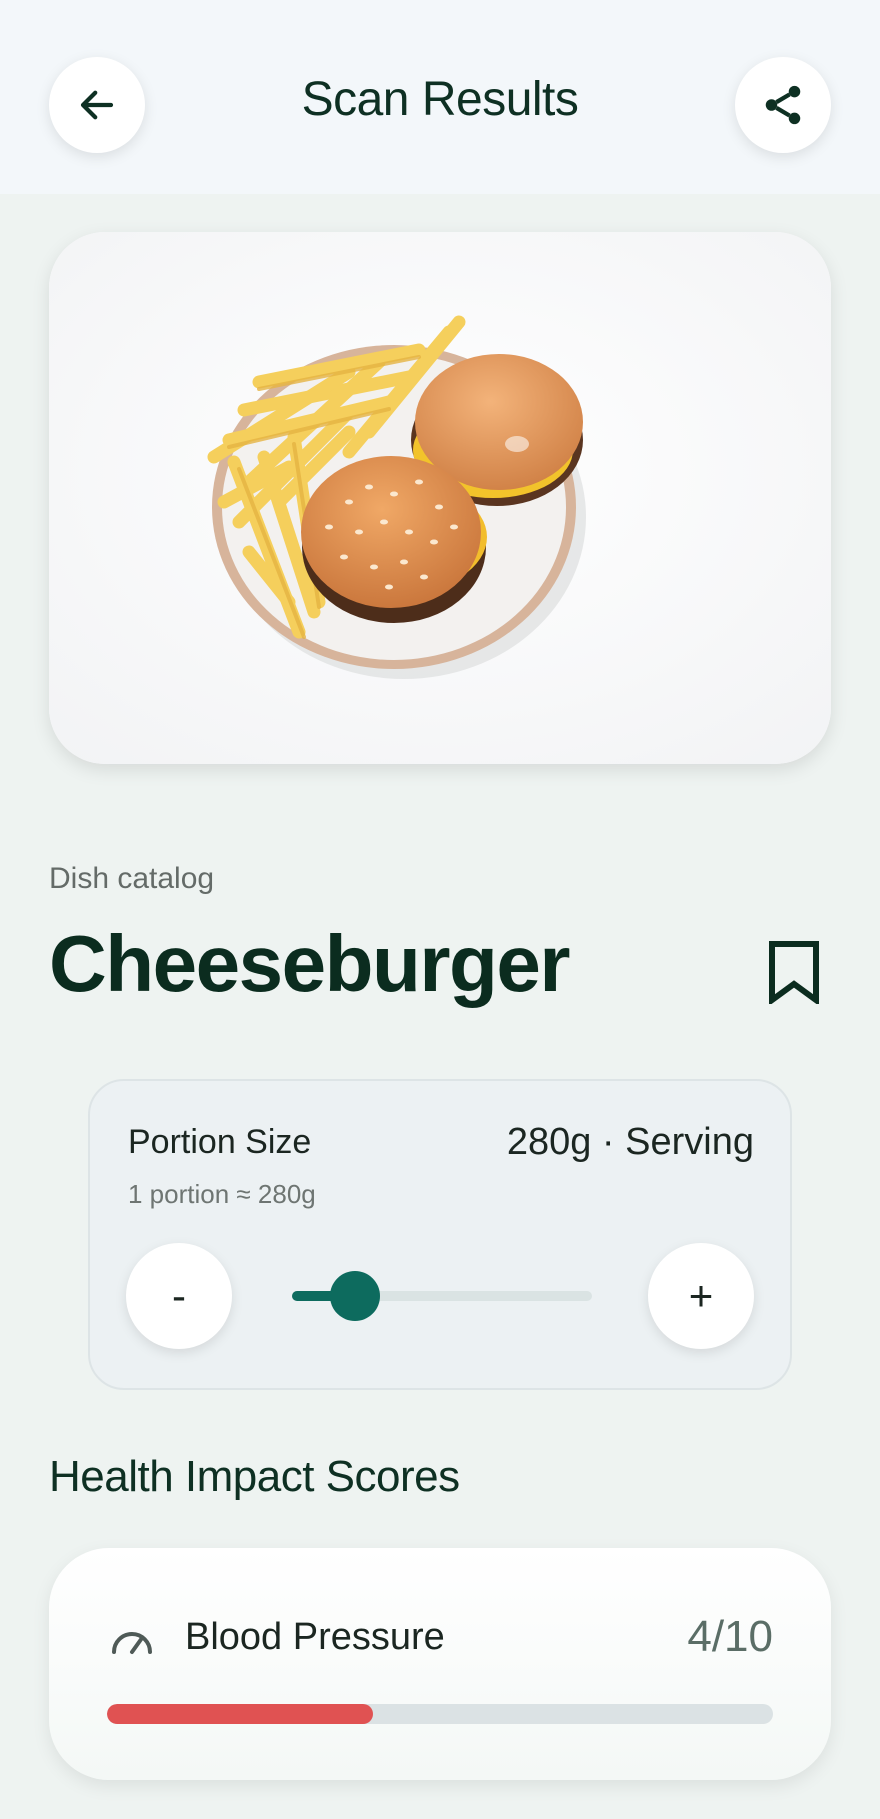 This screenshot has width=880, height=1819. What do you see at coordinates (240, 1714) in the screenshot?
I see `score-bar-fill` at bounding box center [240, 1714].